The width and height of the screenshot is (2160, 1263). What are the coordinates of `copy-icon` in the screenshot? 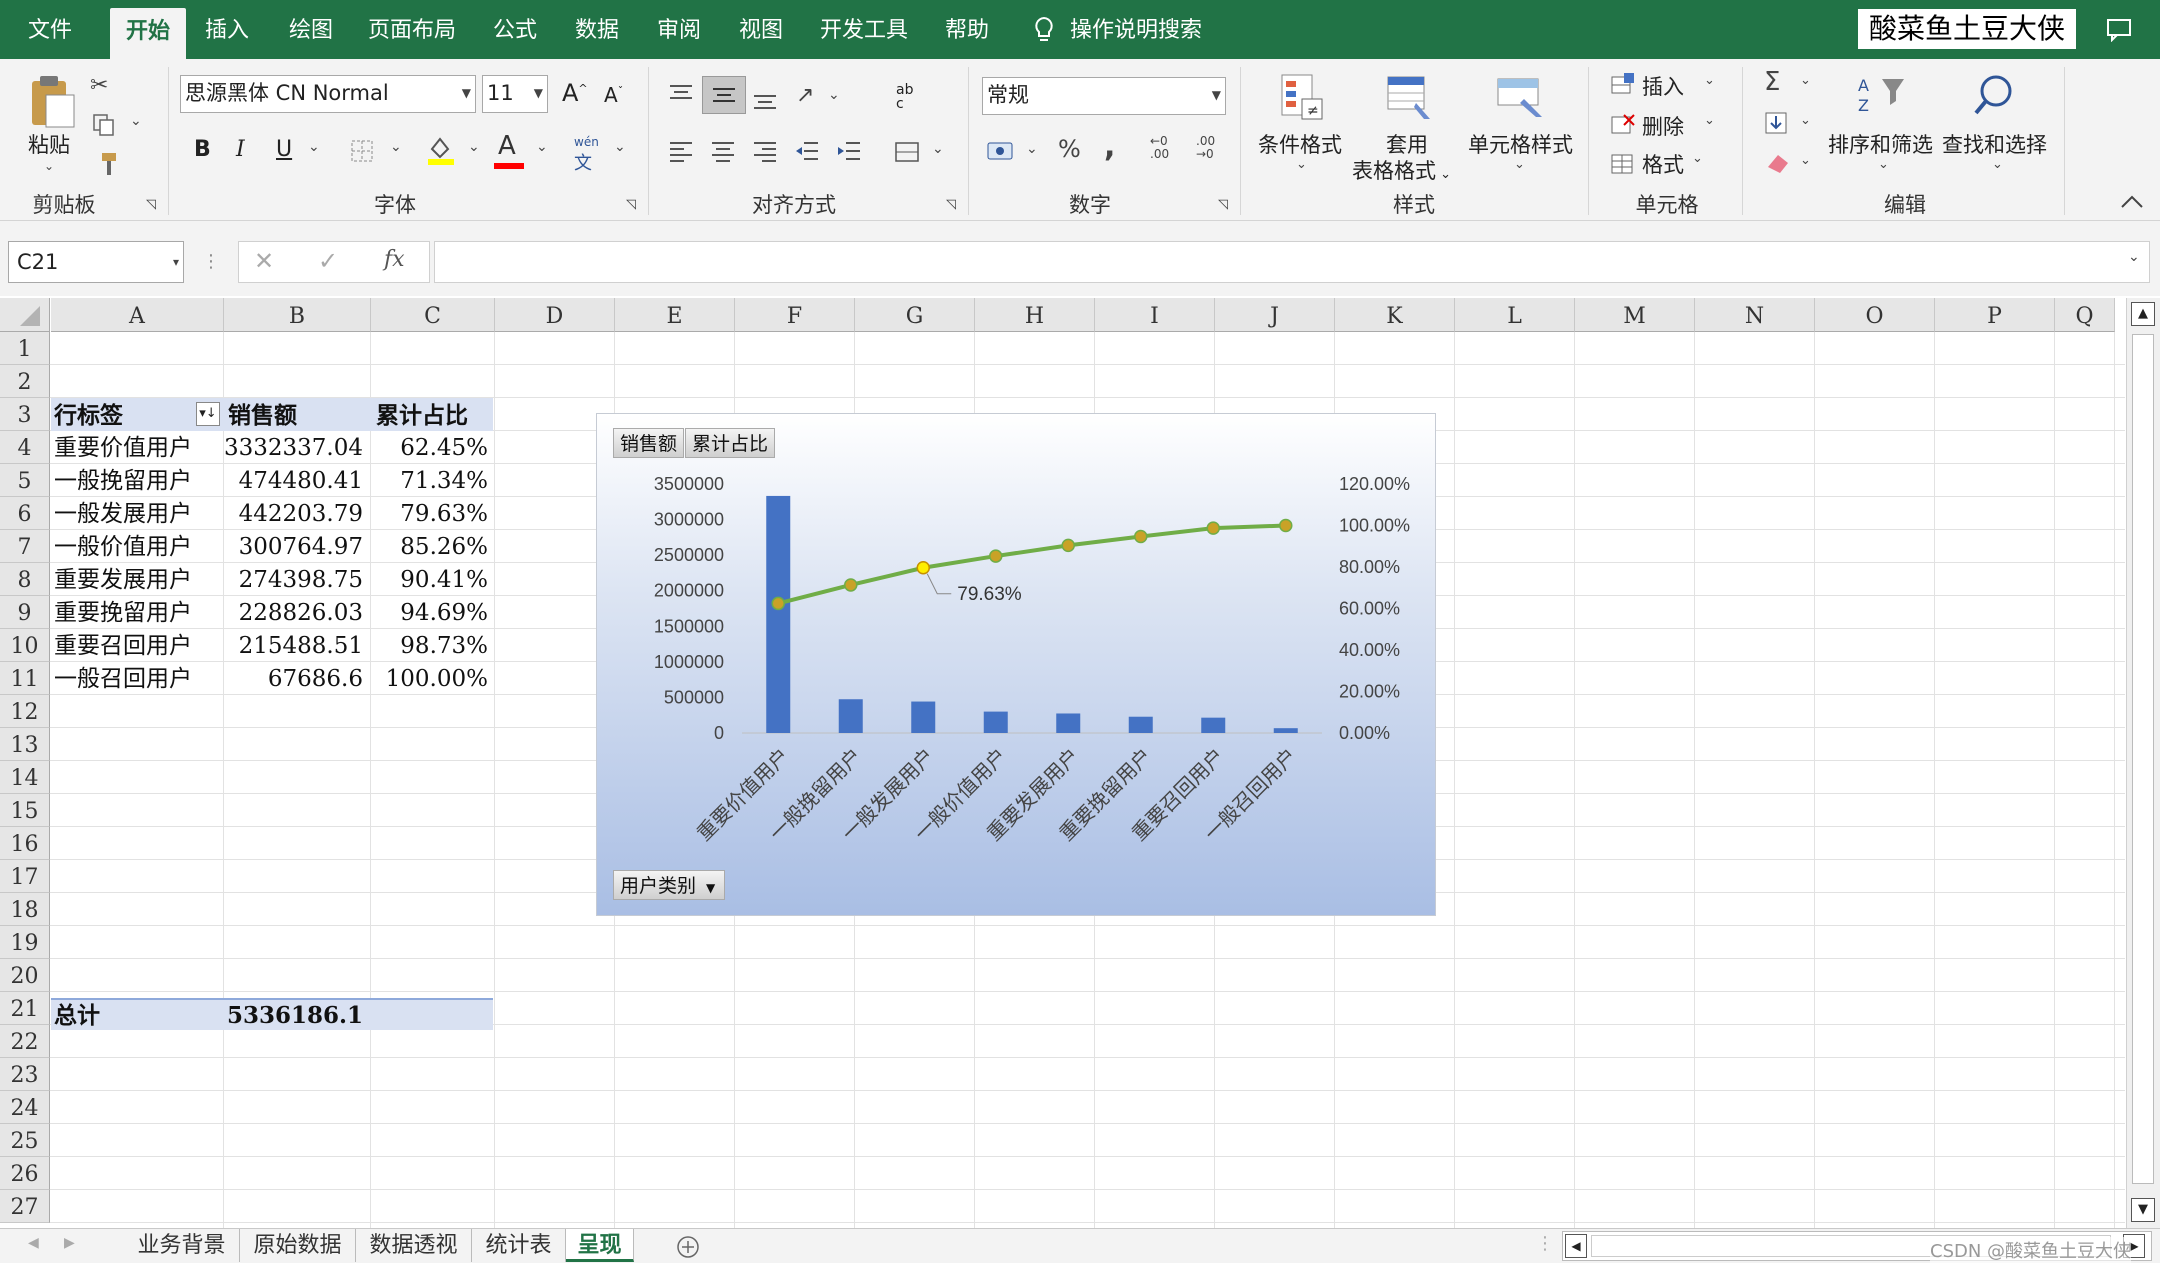 It's located at (104, 125).